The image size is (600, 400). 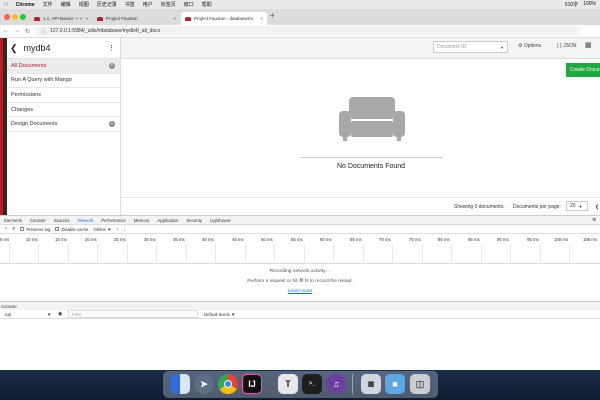 I want to click on intellij-idea-icon: IJ, so click(x=252, y=384).